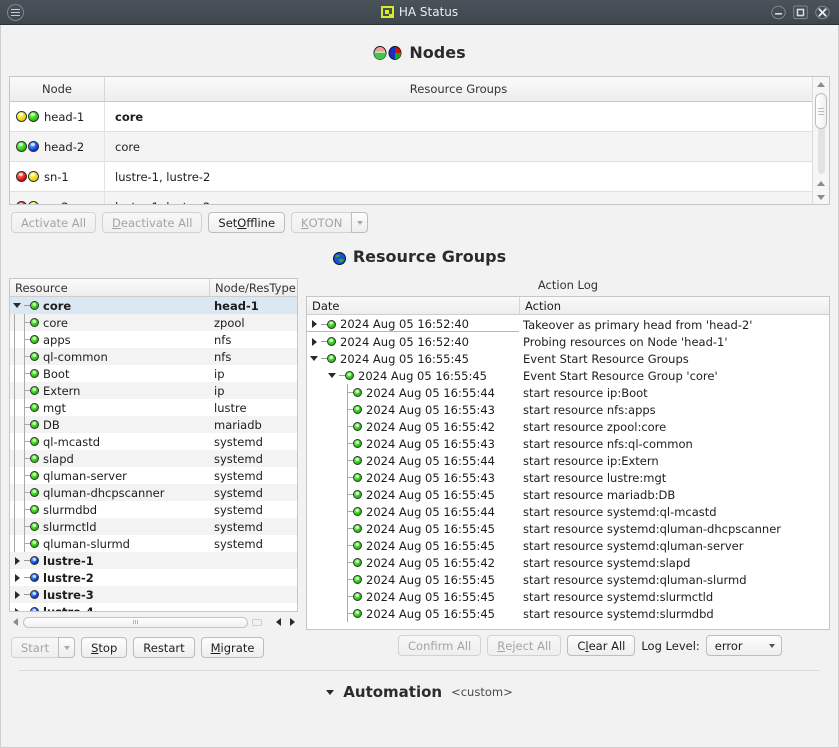 This screenshot has width=839, height=748. I want to click on clear-all-button: Cl ear All, so click(601, 645).